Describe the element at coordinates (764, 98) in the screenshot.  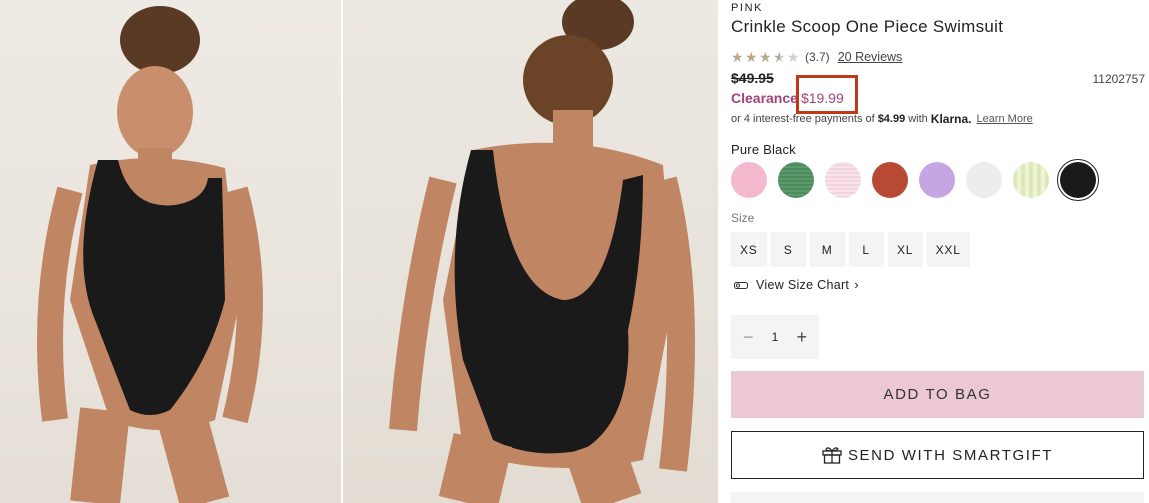
I see `clearance-label: Clearance` at that location.